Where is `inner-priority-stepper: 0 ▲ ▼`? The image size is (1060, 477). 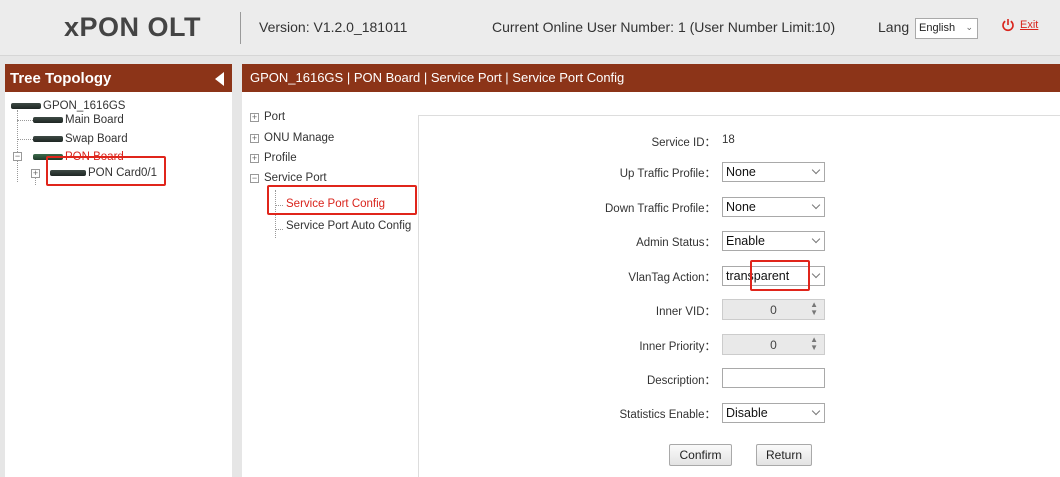 inner-priority-stepper: 0 ▲ ▼ is located at coordinates (773, 344).